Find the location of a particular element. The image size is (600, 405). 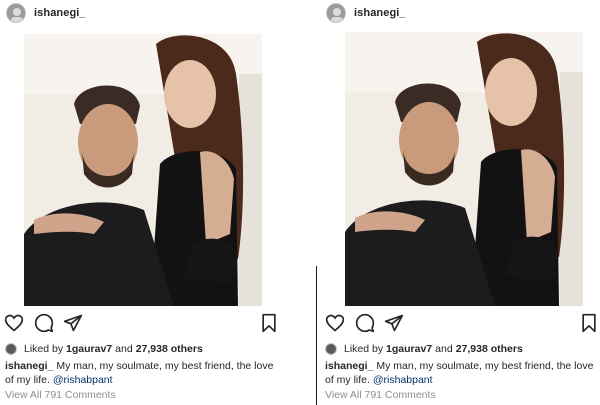

separator-line is located at coordinates (316, 335).